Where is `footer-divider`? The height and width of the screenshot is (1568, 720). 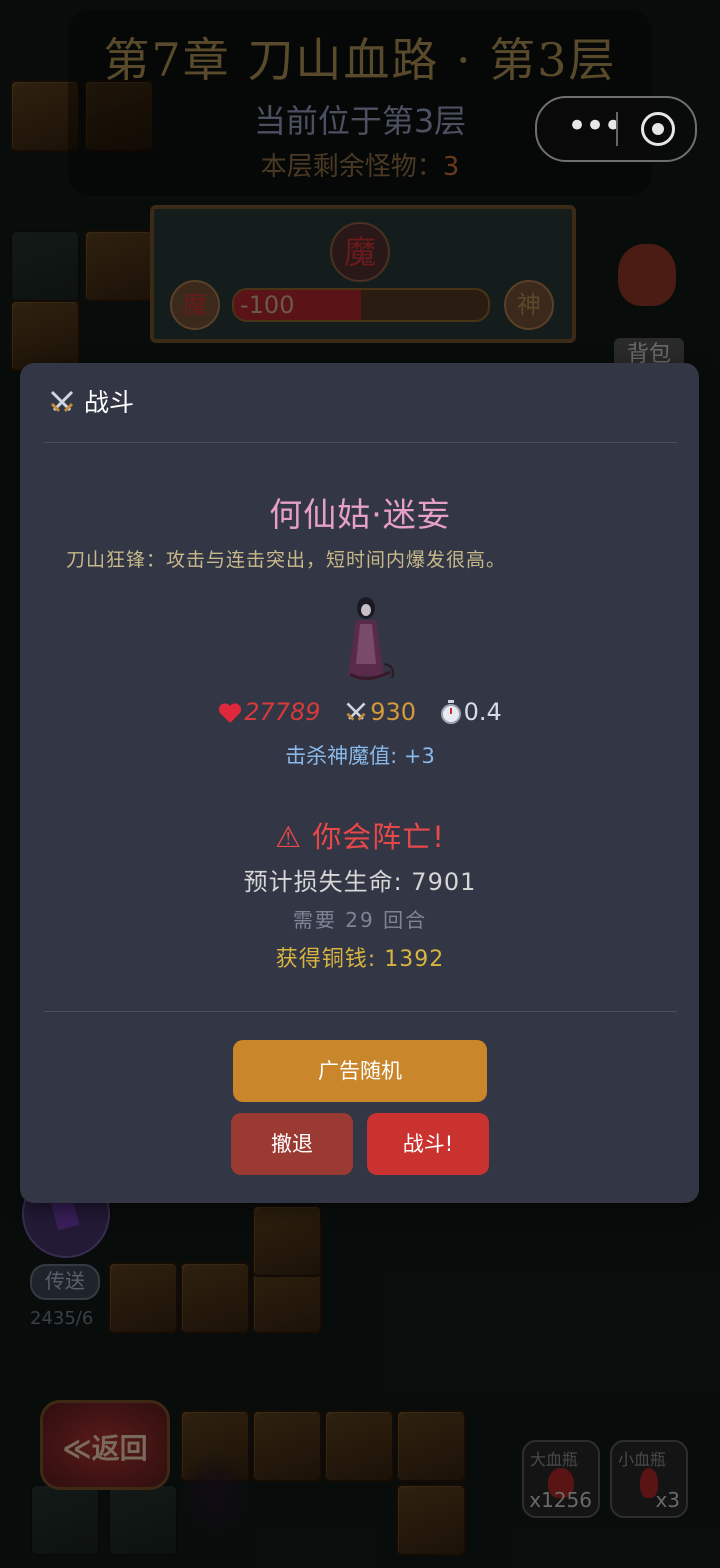
footer-divider is located at coordinates (360, 1011).